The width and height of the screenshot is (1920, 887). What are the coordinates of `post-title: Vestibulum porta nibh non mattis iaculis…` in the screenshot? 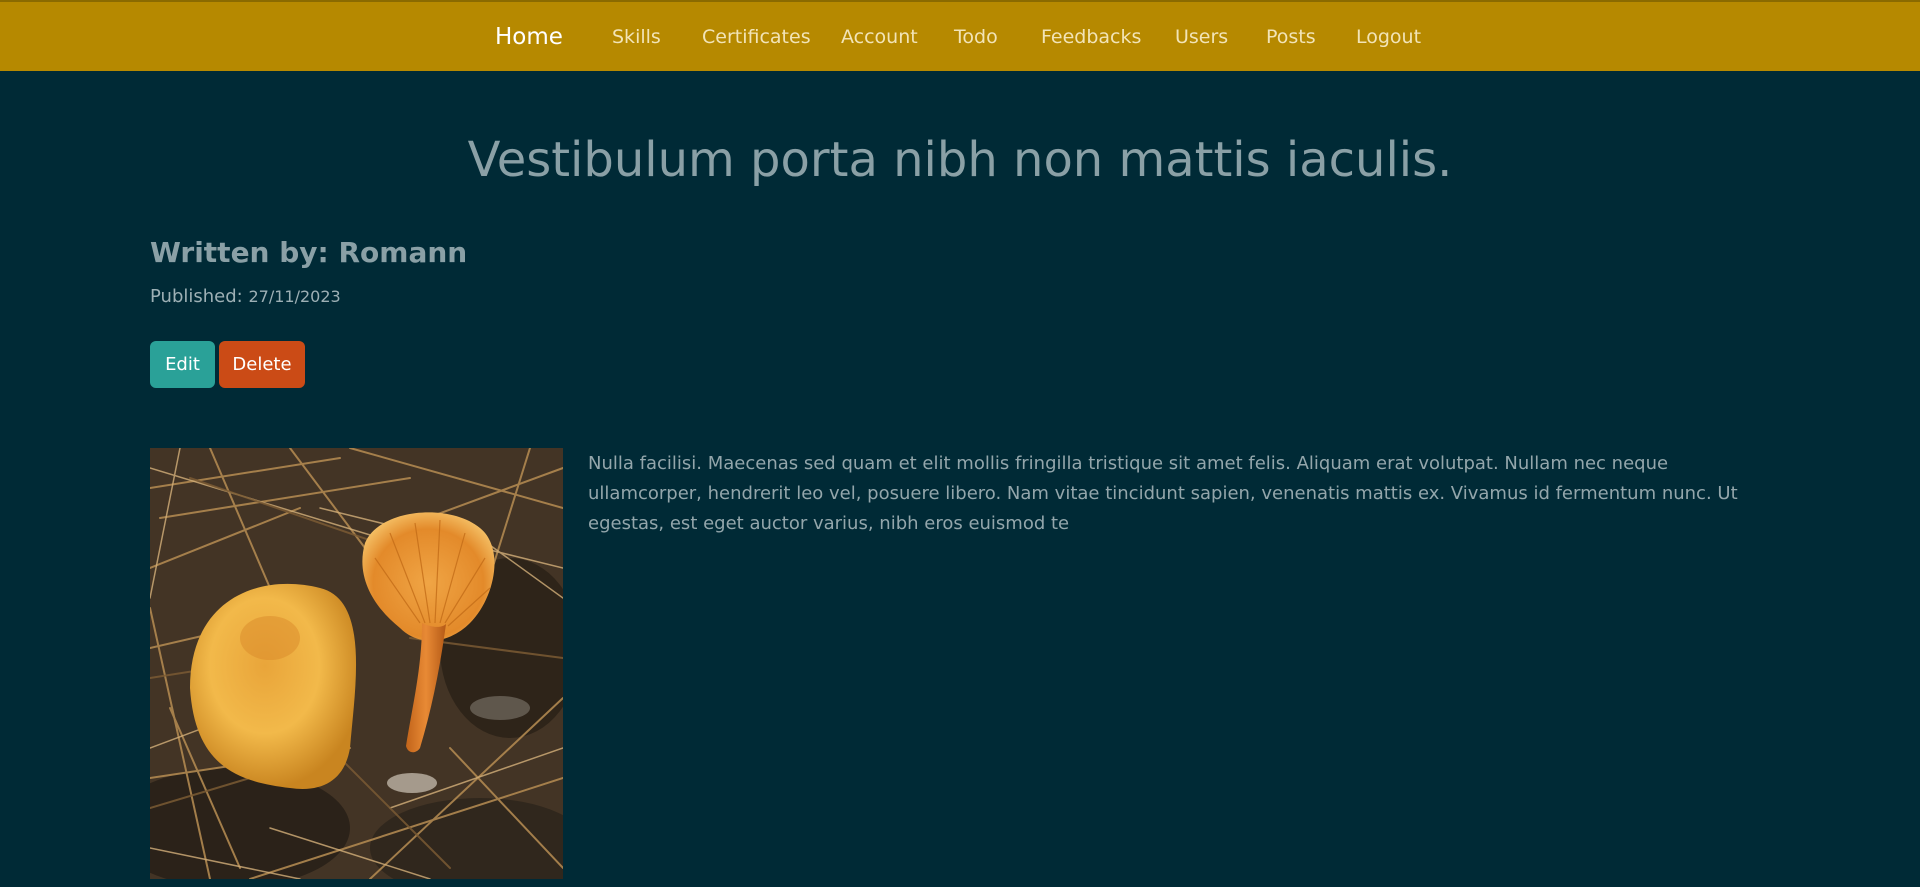 It's located at (960, 160).